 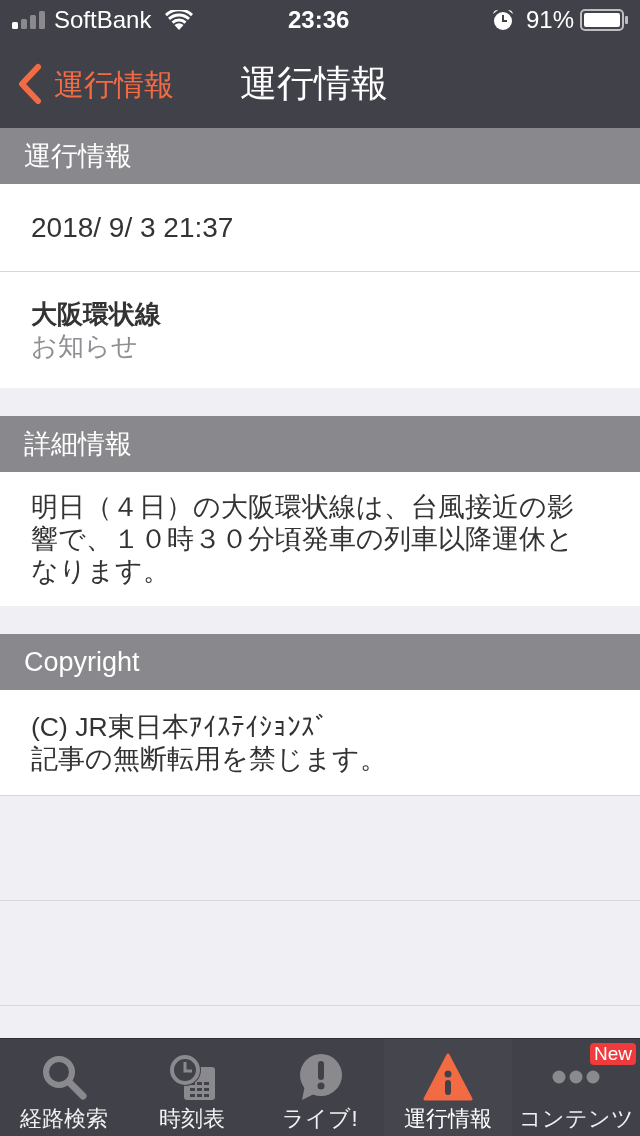 What do you see at coordinates (179, 20) in the screenshot?
I see `wifi-icon` at bounding box center [179, 20].